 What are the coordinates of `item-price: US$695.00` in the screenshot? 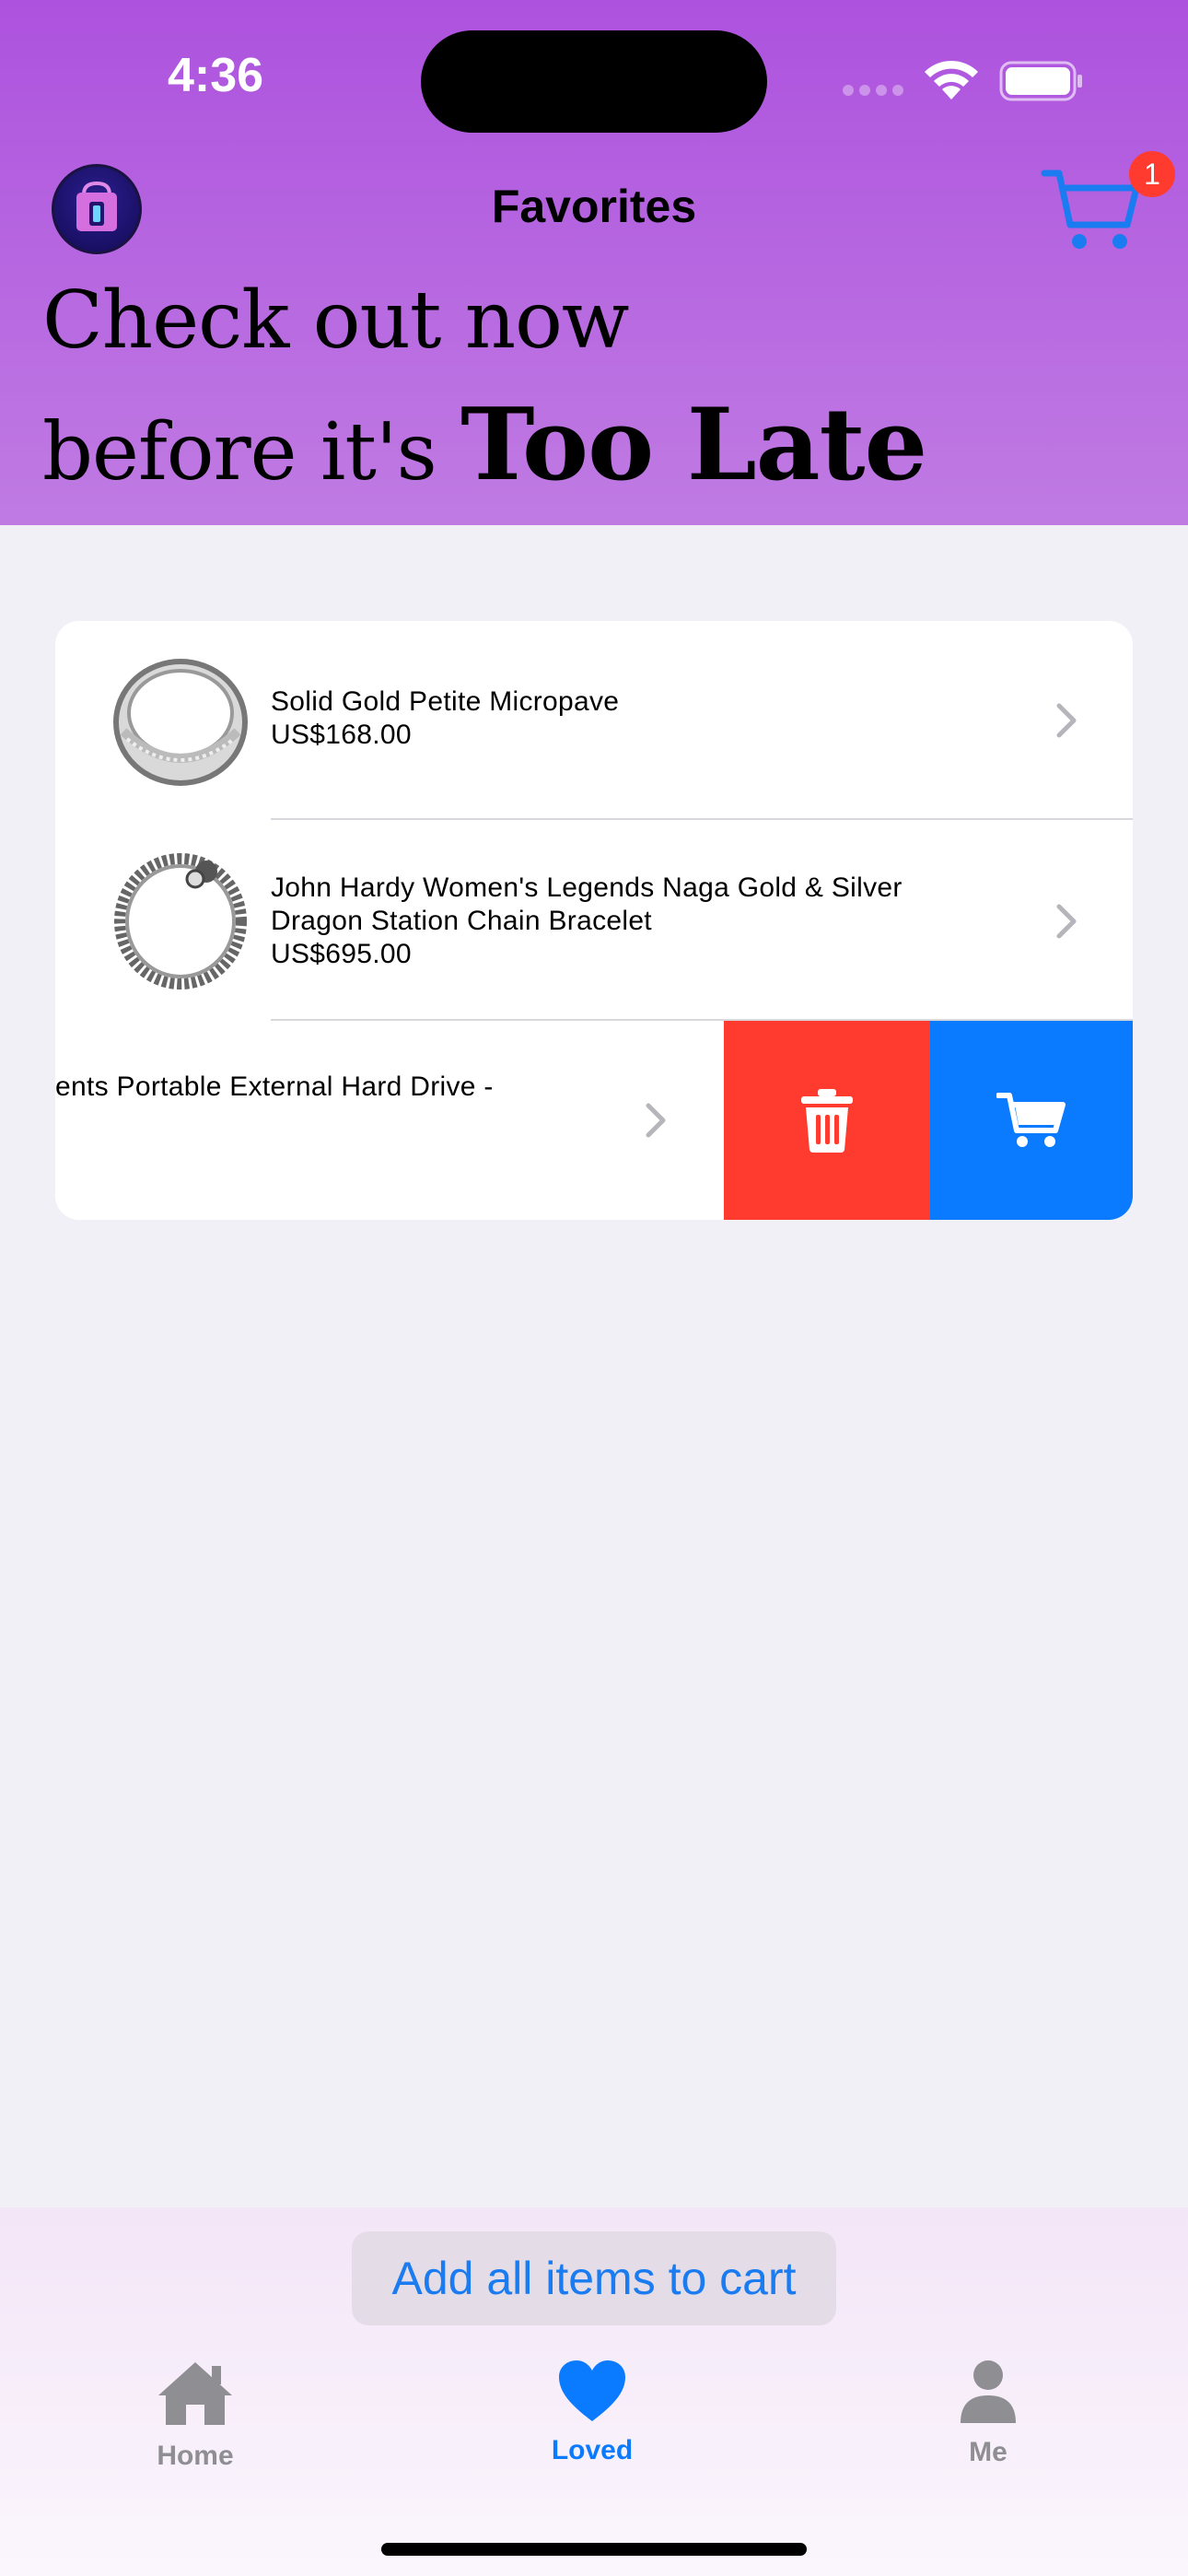 It's located at (341, 954).